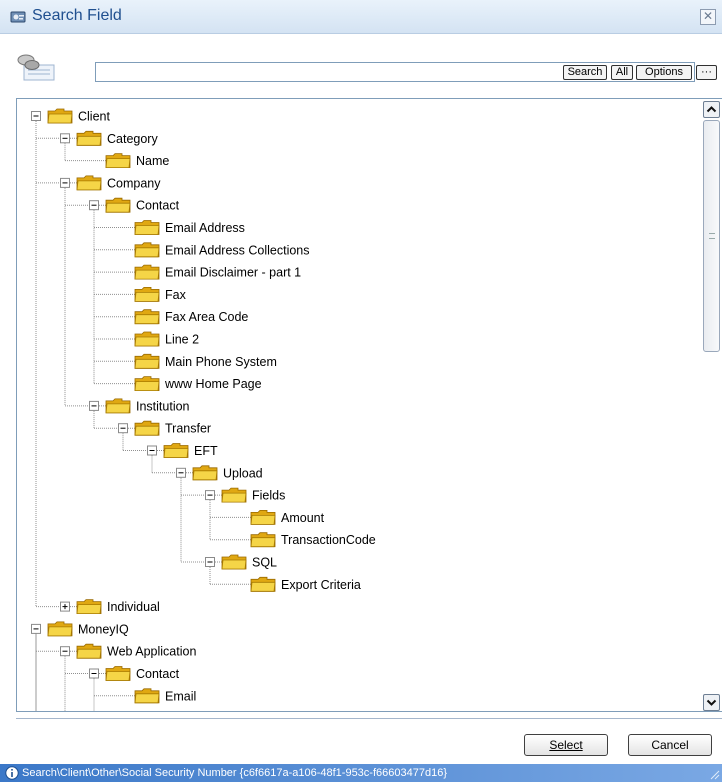 The image size is (722, 782). I want to click on tree-node: Amount, so click(267, 517).